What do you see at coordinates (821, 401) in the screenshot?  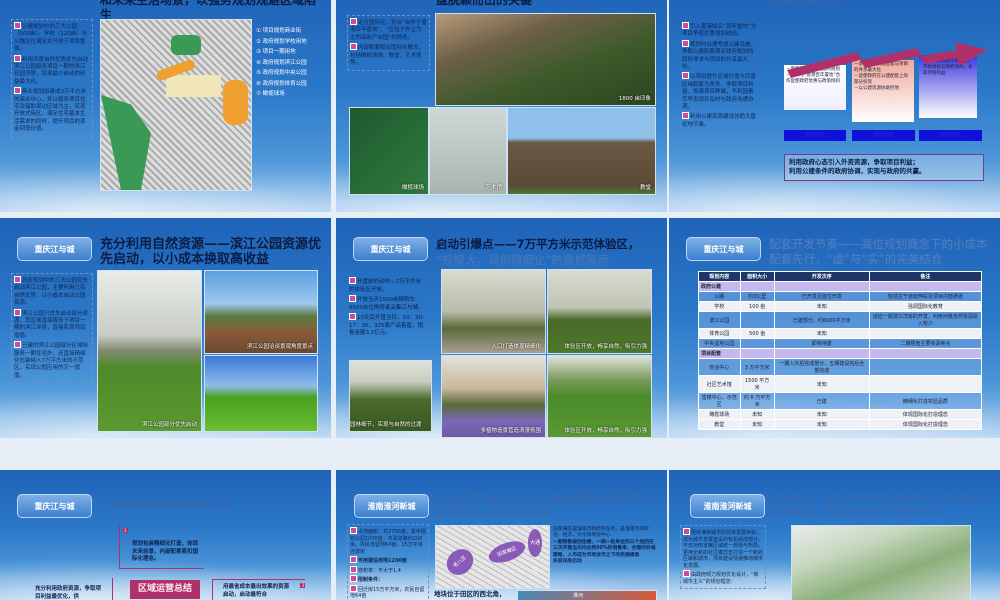 I see `table-cell: 已建` at bounding box center [821, 401].